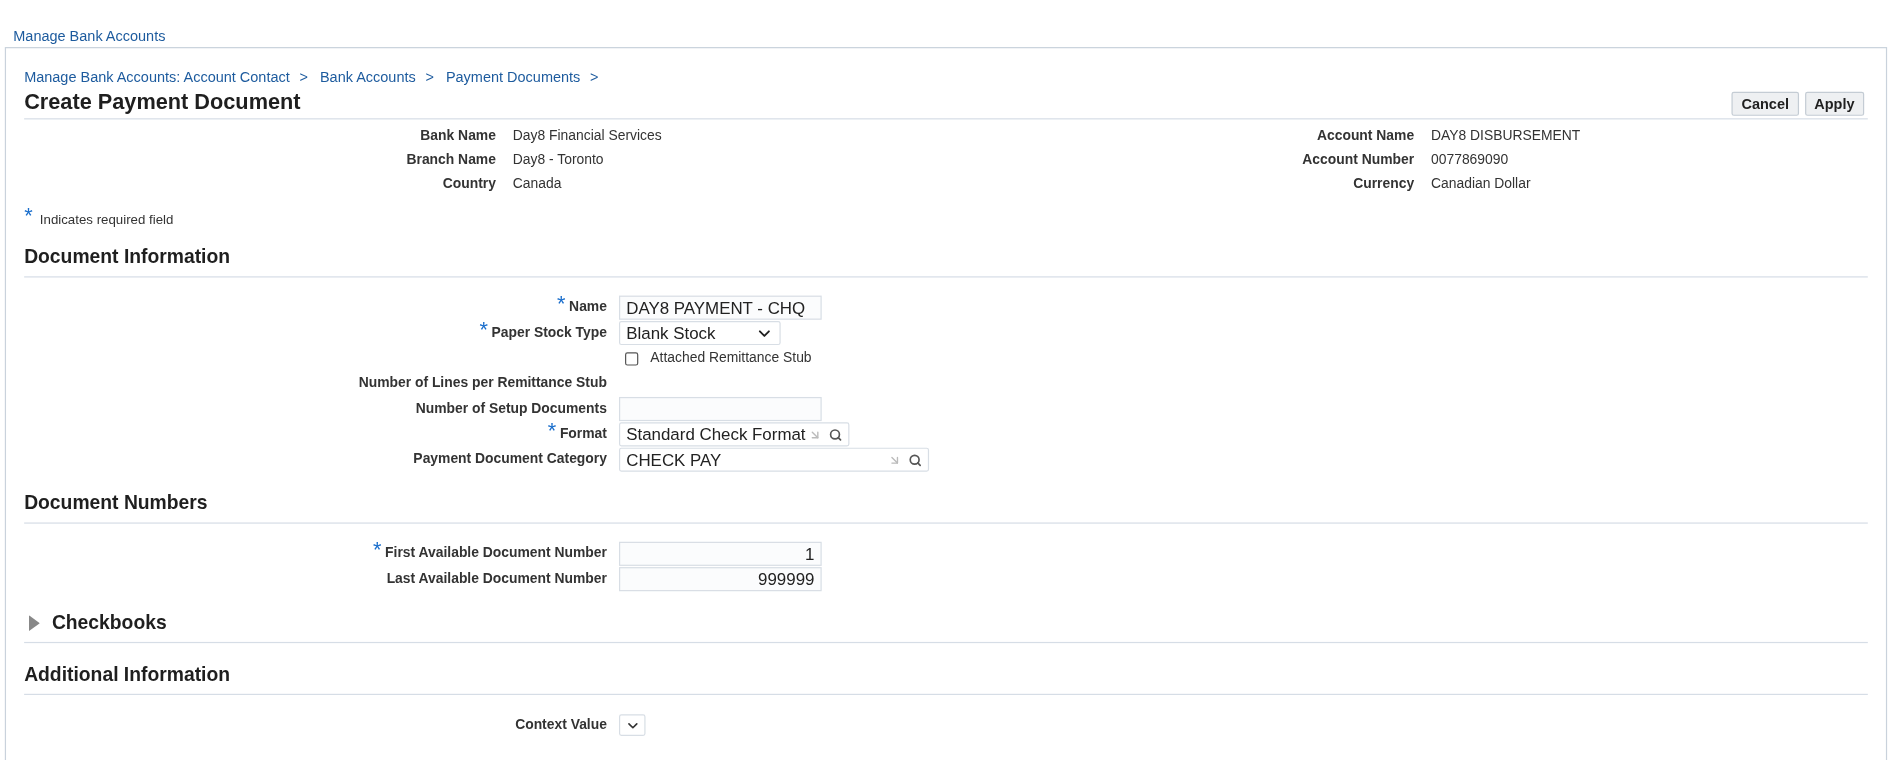  Describe the element at coordinates (632, 725) in the screenshot. I see `dropdown` at that location.